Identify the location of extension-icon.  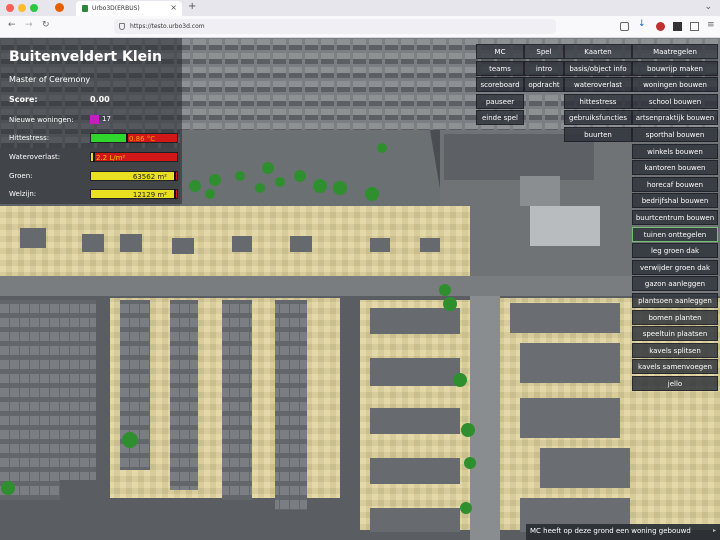
(660, 26).